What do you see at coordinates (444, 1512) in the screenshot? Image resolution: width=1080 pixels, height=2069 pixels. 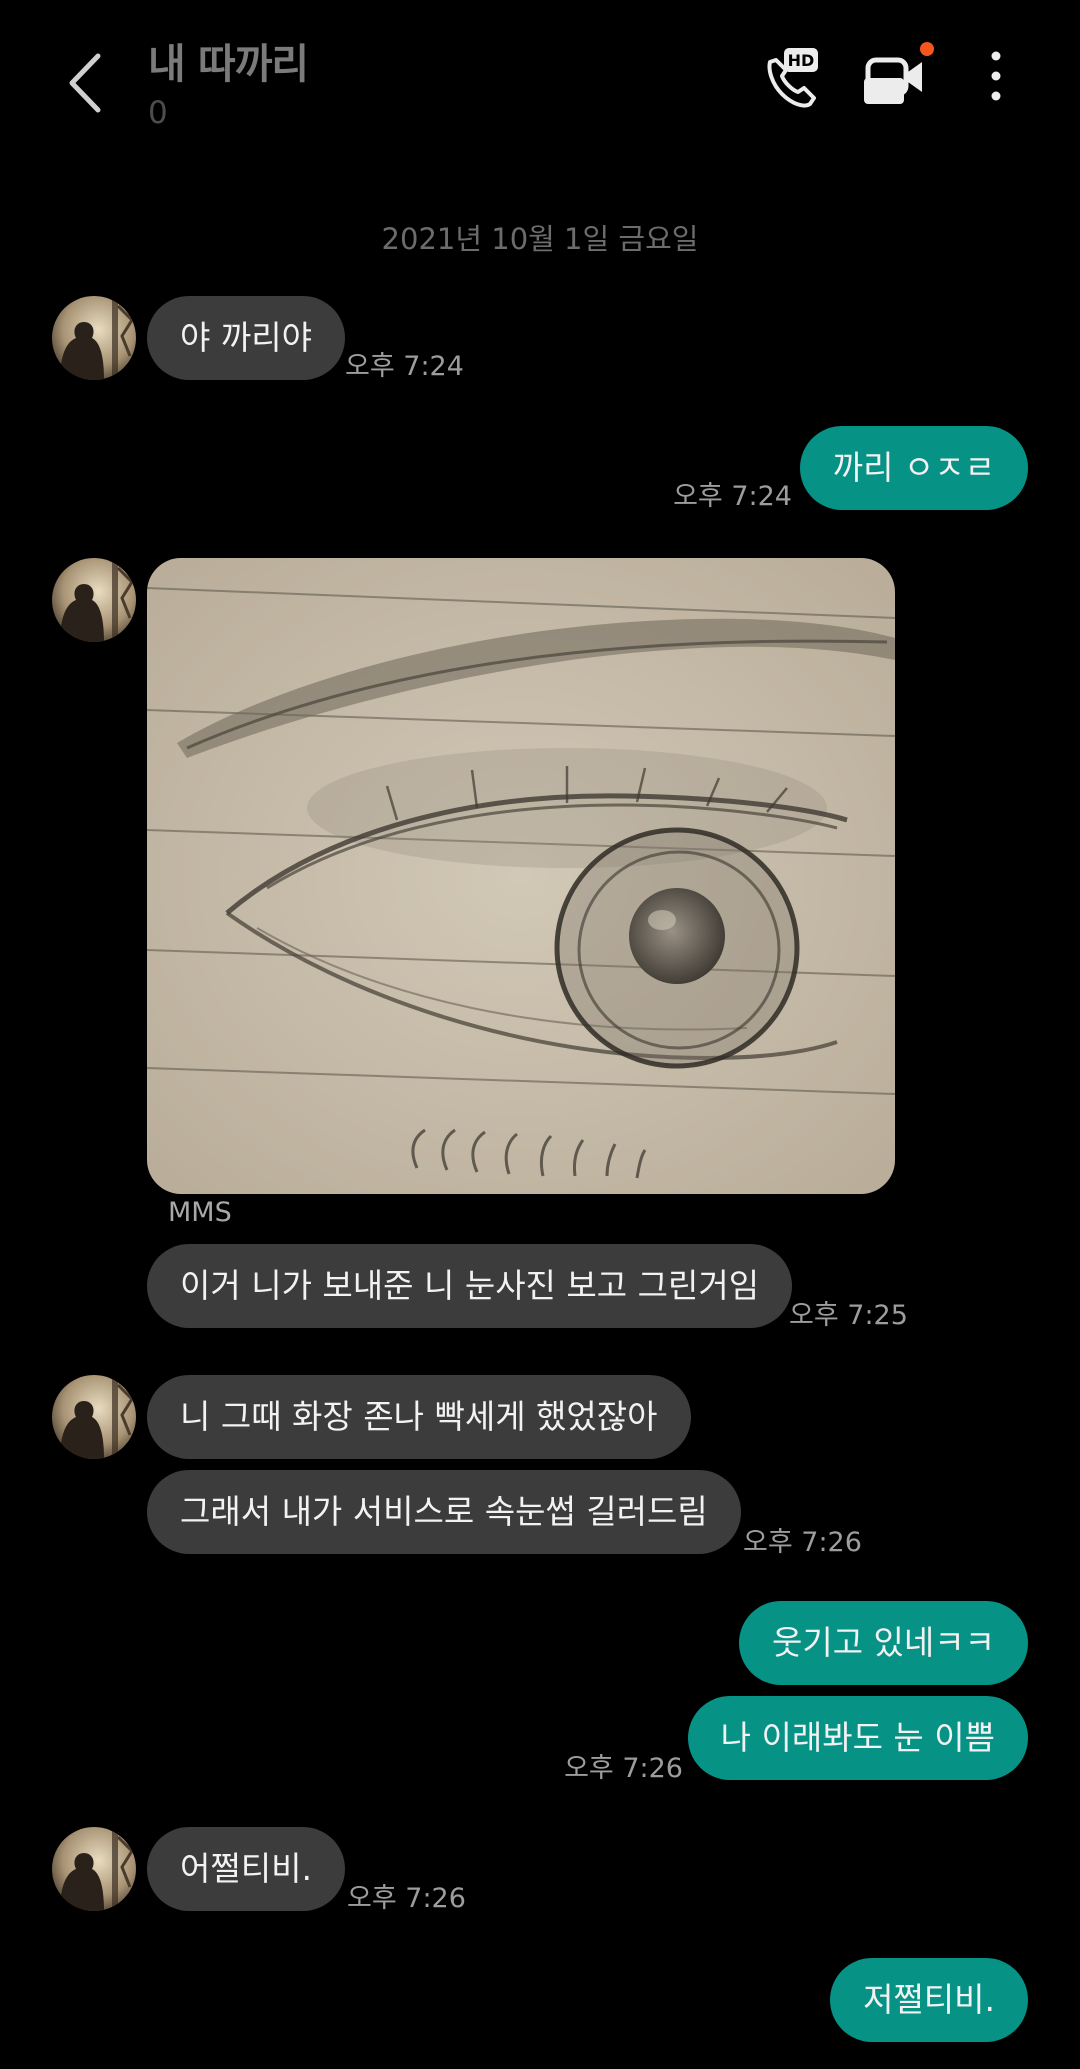 I see `incoming-message: 그래서 내가 서비스로 속눈썹 길러드림` at bounding box center [444, 1512].